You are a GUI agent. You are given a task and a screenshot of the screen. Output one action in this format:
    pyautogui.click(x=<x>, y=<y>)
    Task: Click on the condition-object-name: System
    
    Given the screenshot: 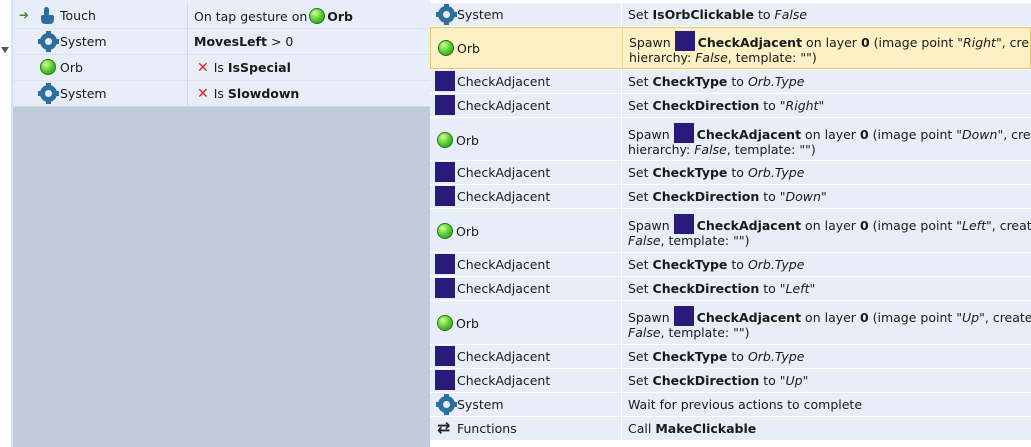 What is the action you would take?
    pyautogui.click(x=83, y=41)
    